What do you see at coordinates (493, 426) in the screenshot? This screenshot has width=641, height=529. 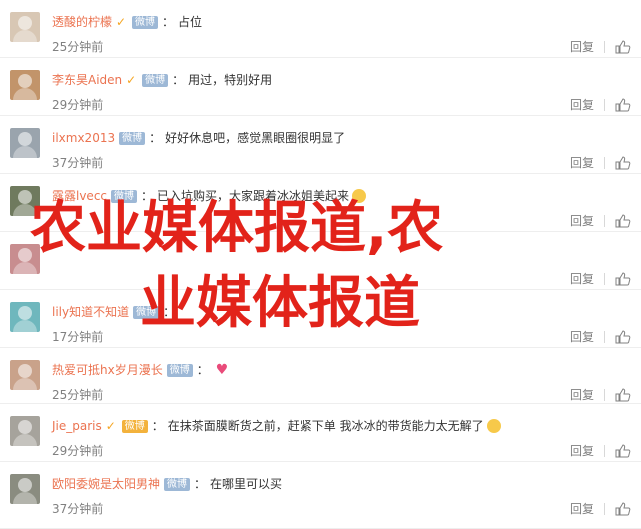 I see `grin-emoji-icon` at bounding box center [493, 426].